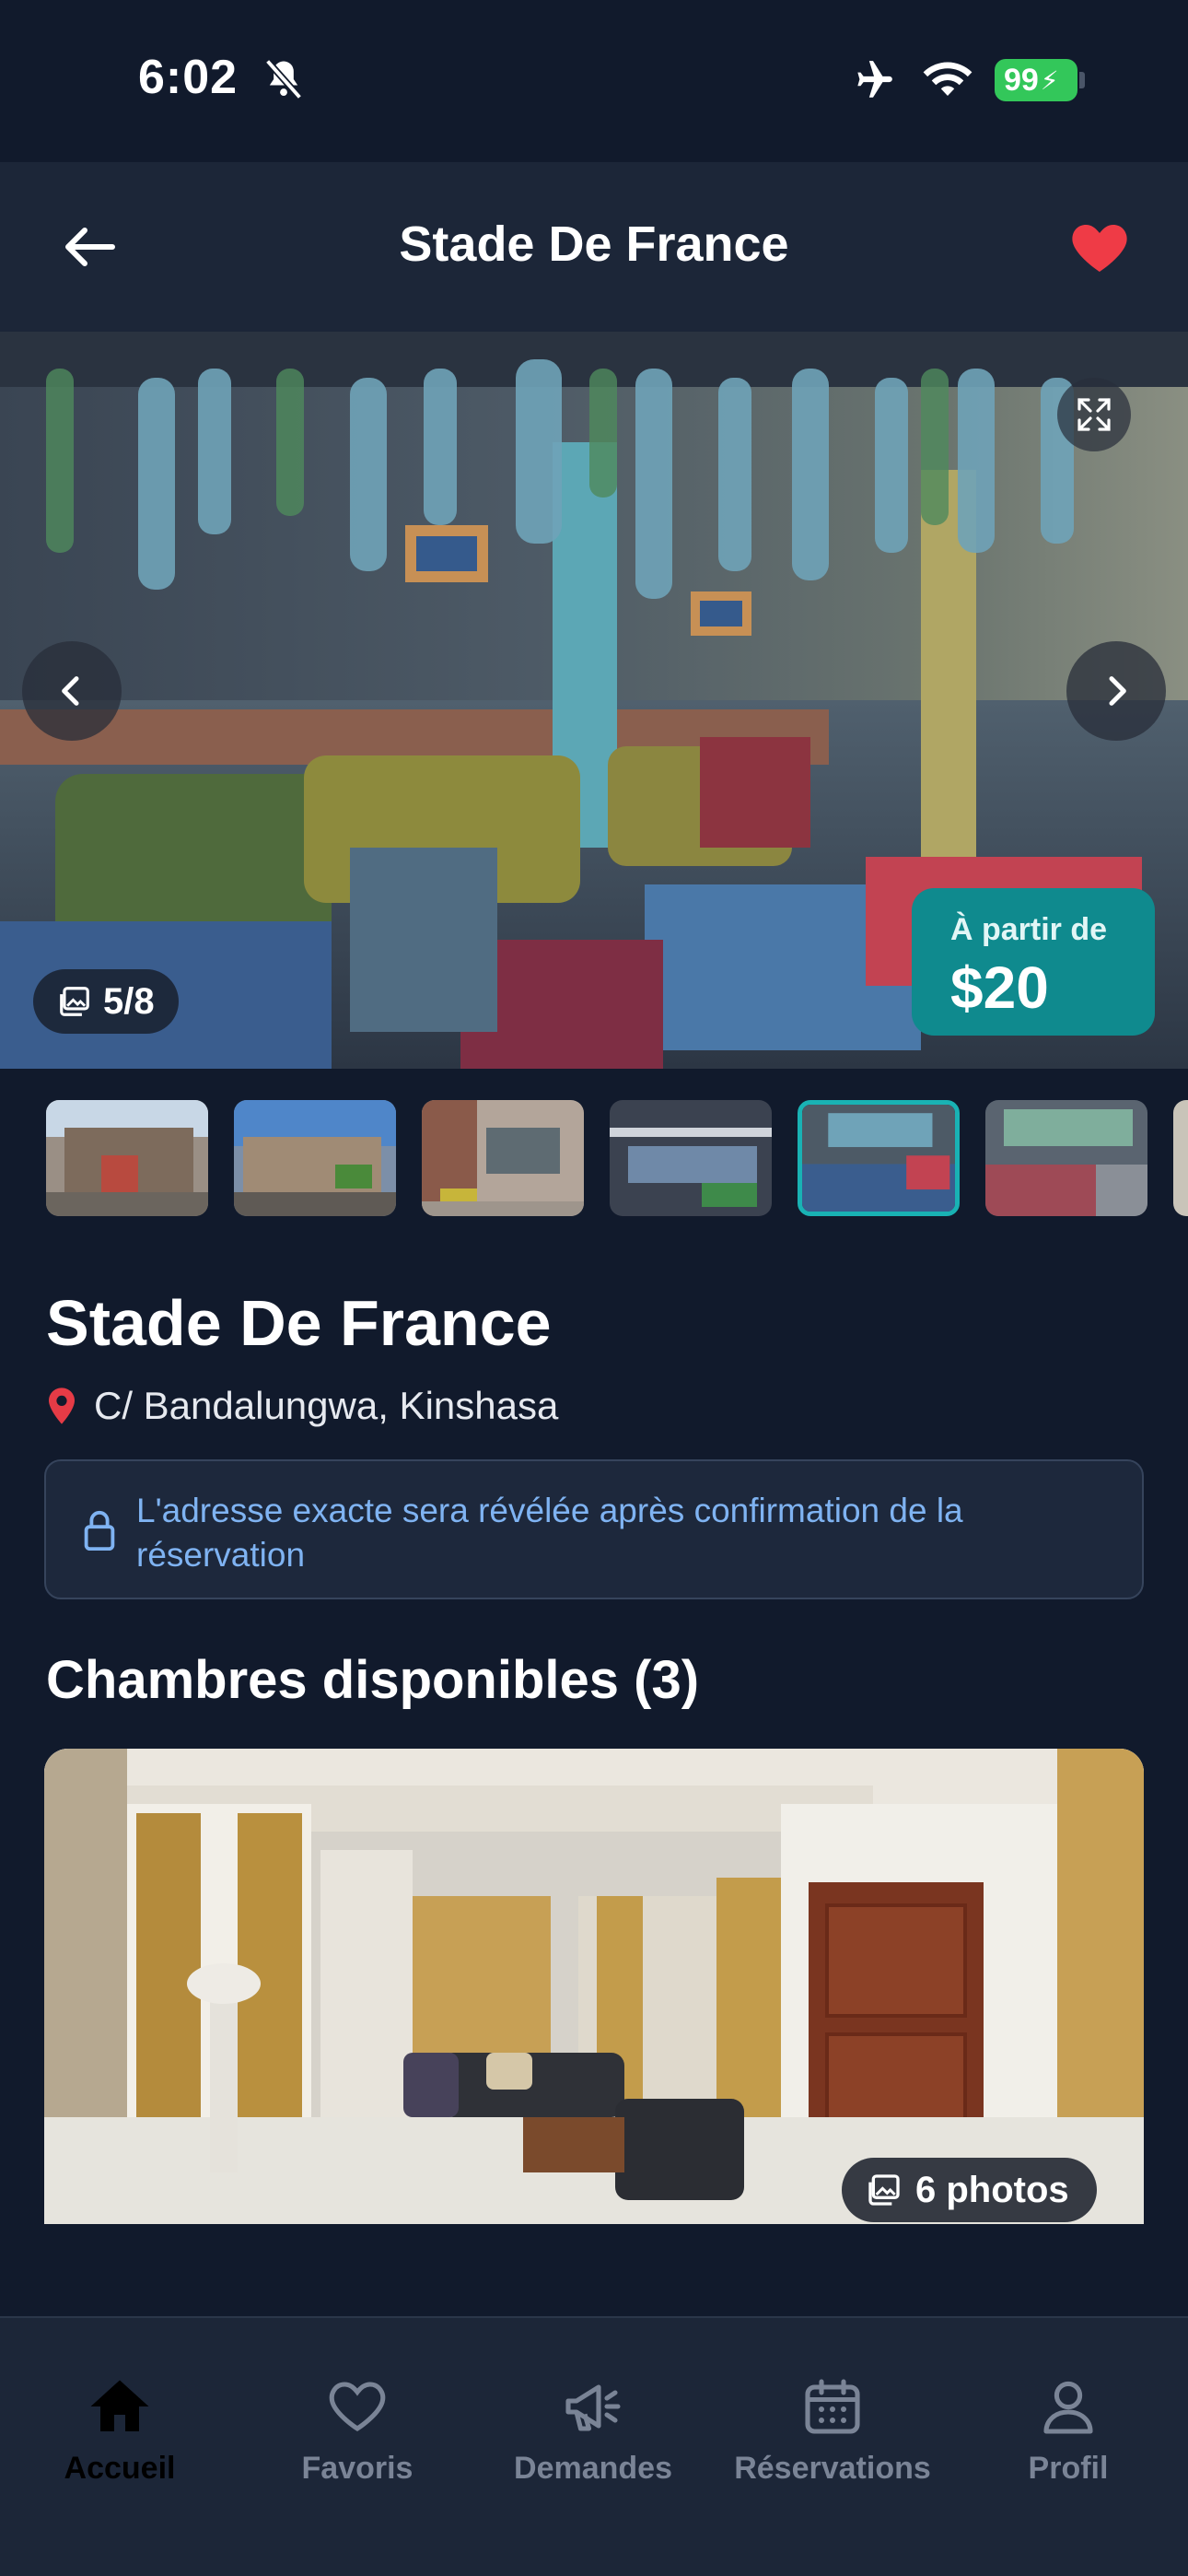 Image resolution: width=1188 pixels, height=2576 pixels. I want to click on price-card: À partir de $20, so click(1033, 962).